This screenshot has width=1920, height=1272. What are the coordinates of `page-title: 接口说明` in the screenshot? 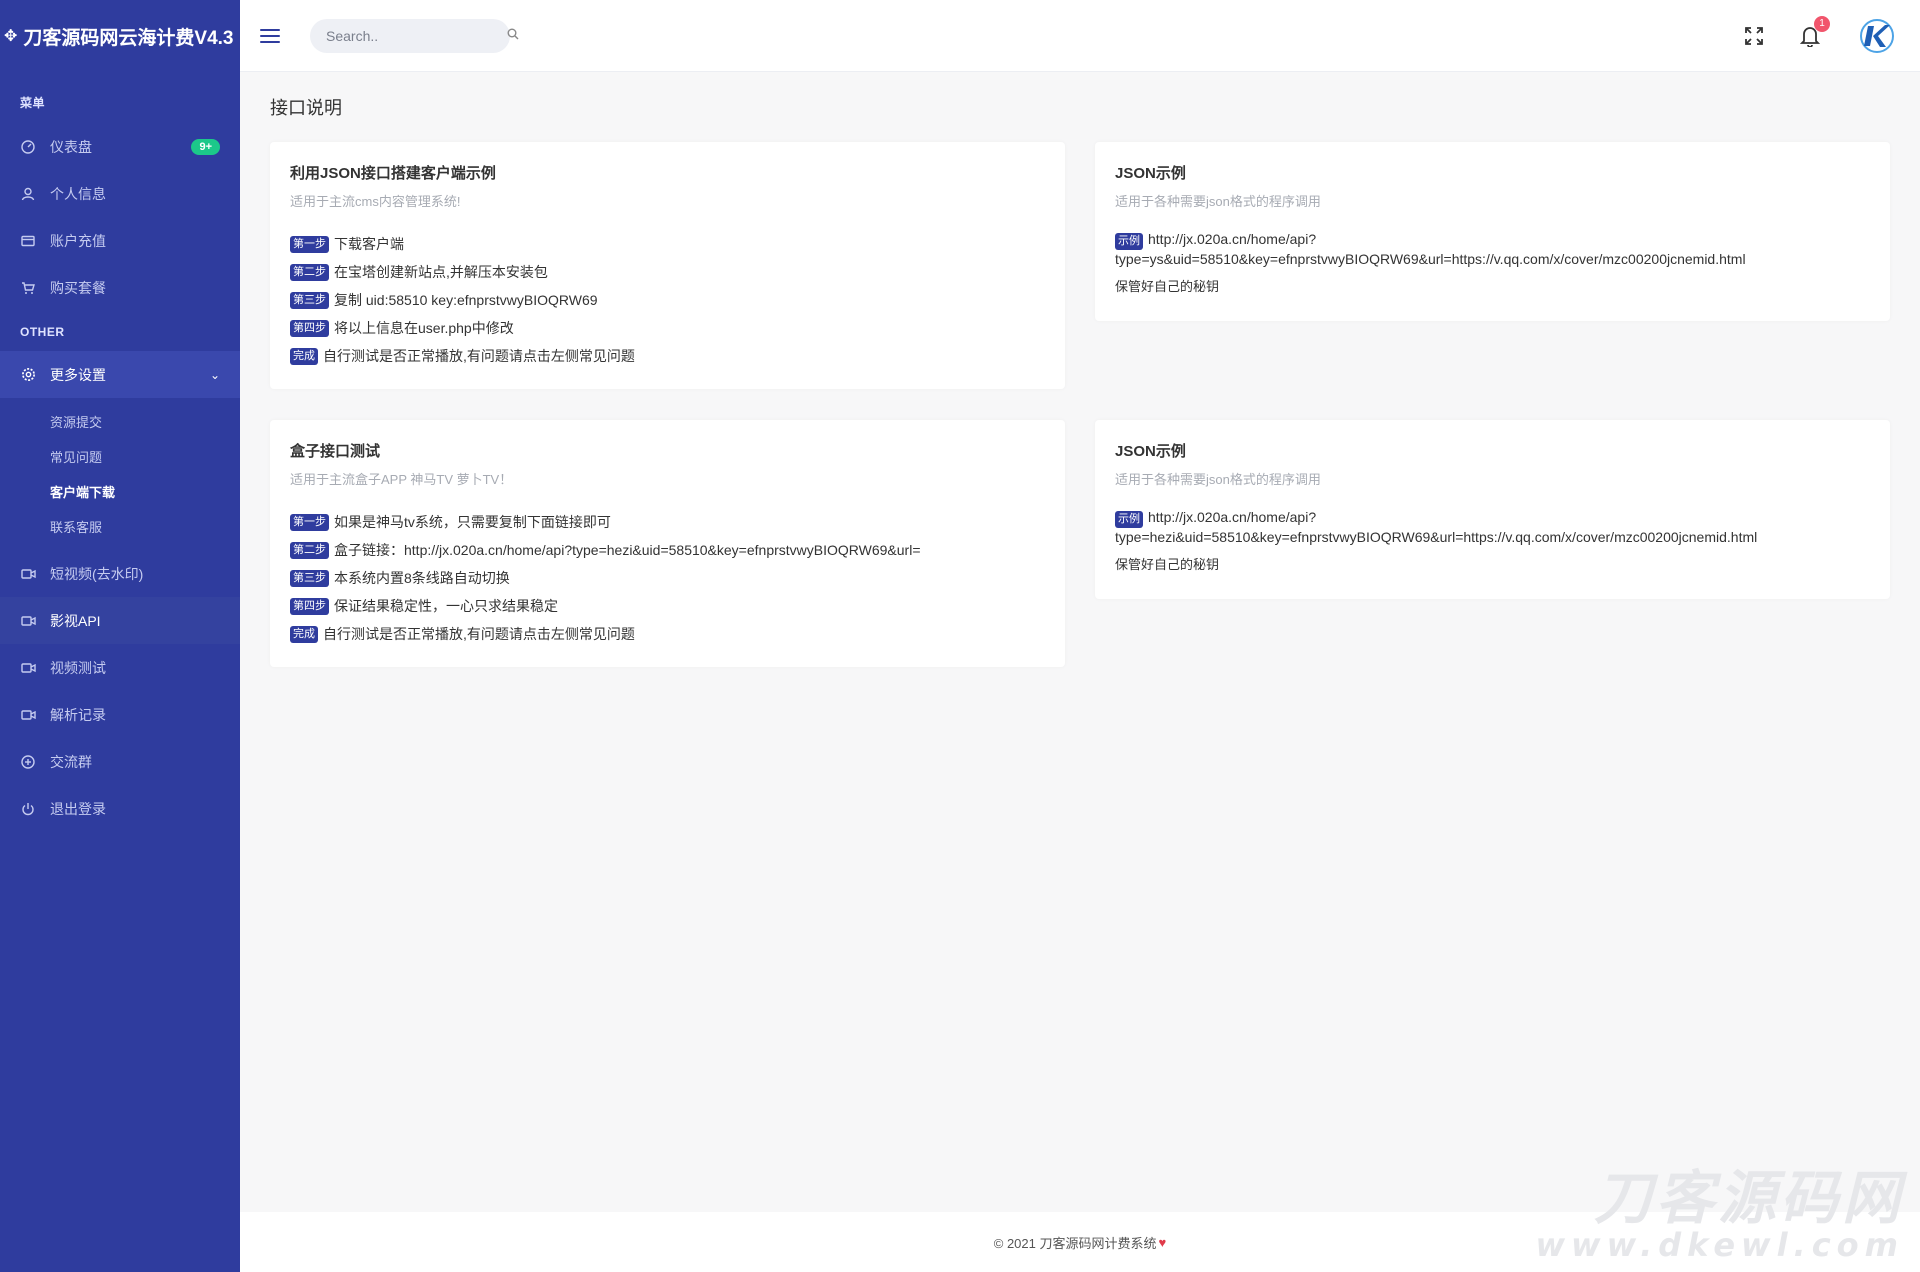 It's located at (306, 108).